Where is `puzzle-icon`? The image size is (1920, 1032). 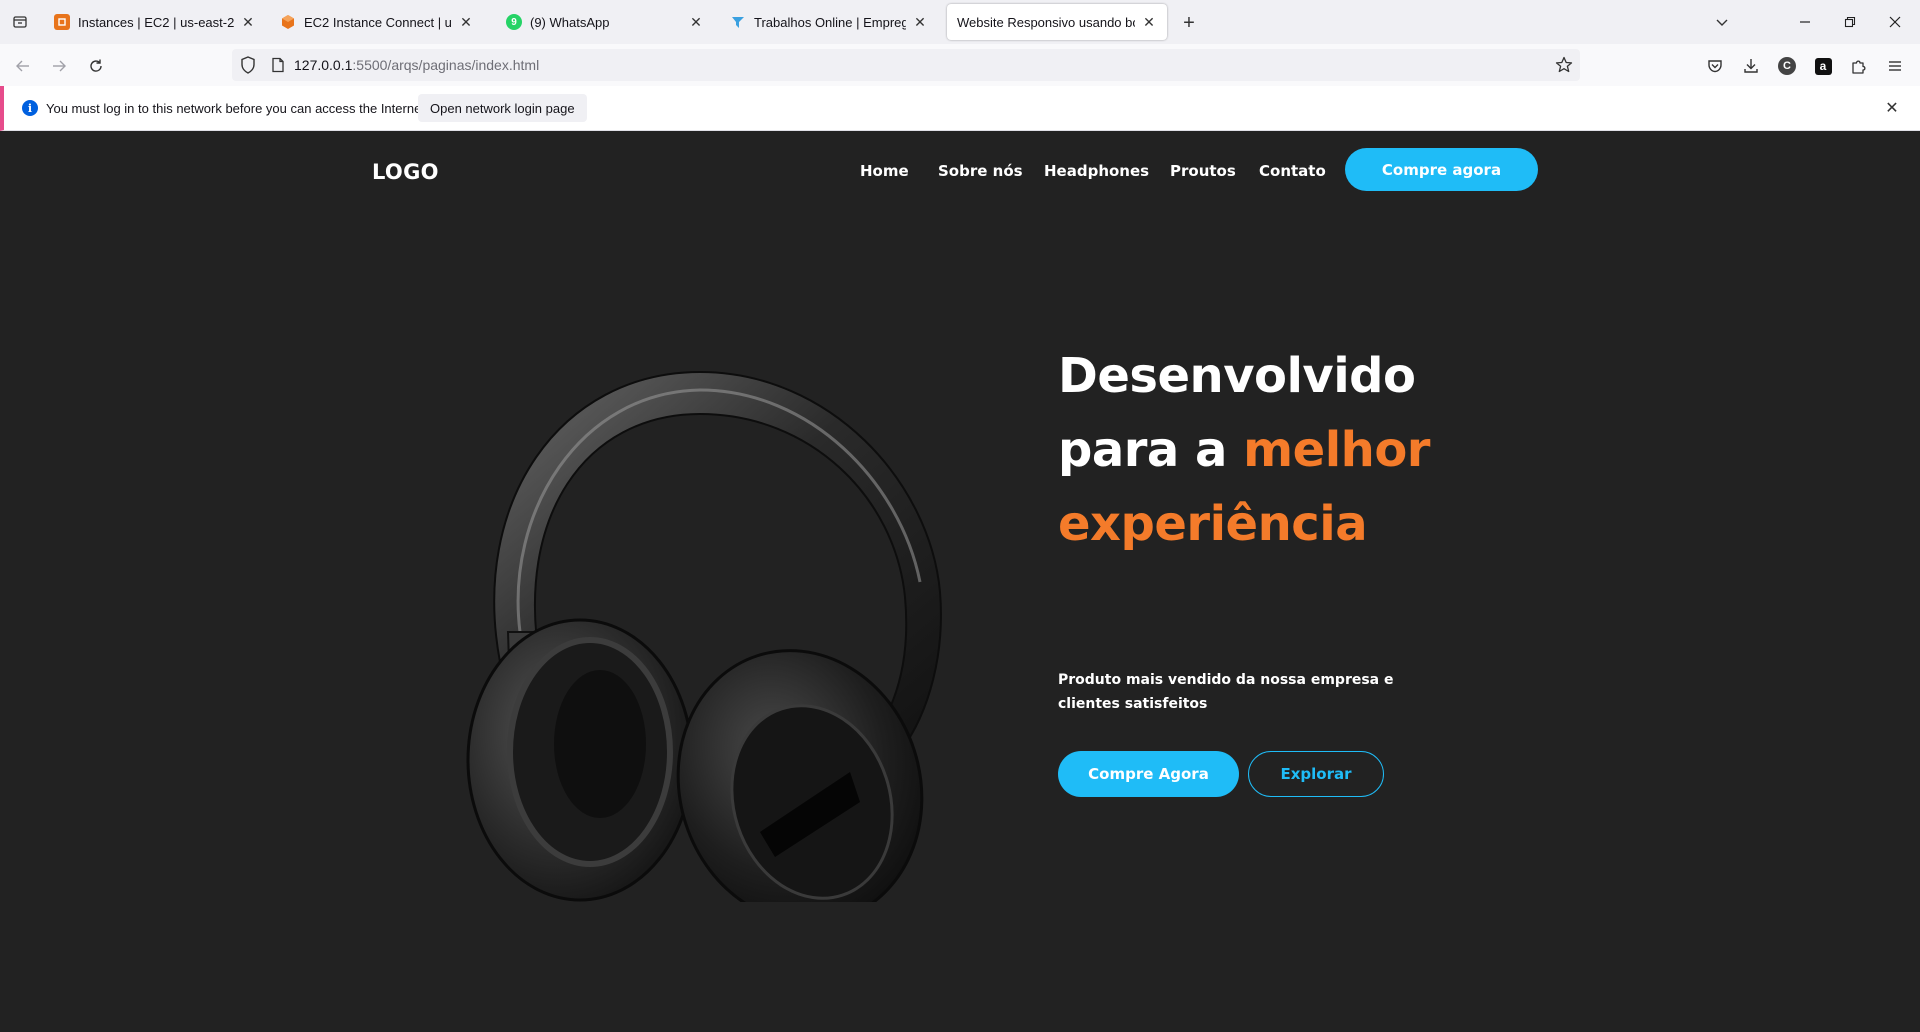 puzzle-icon is located at coordinates (1859, 67).